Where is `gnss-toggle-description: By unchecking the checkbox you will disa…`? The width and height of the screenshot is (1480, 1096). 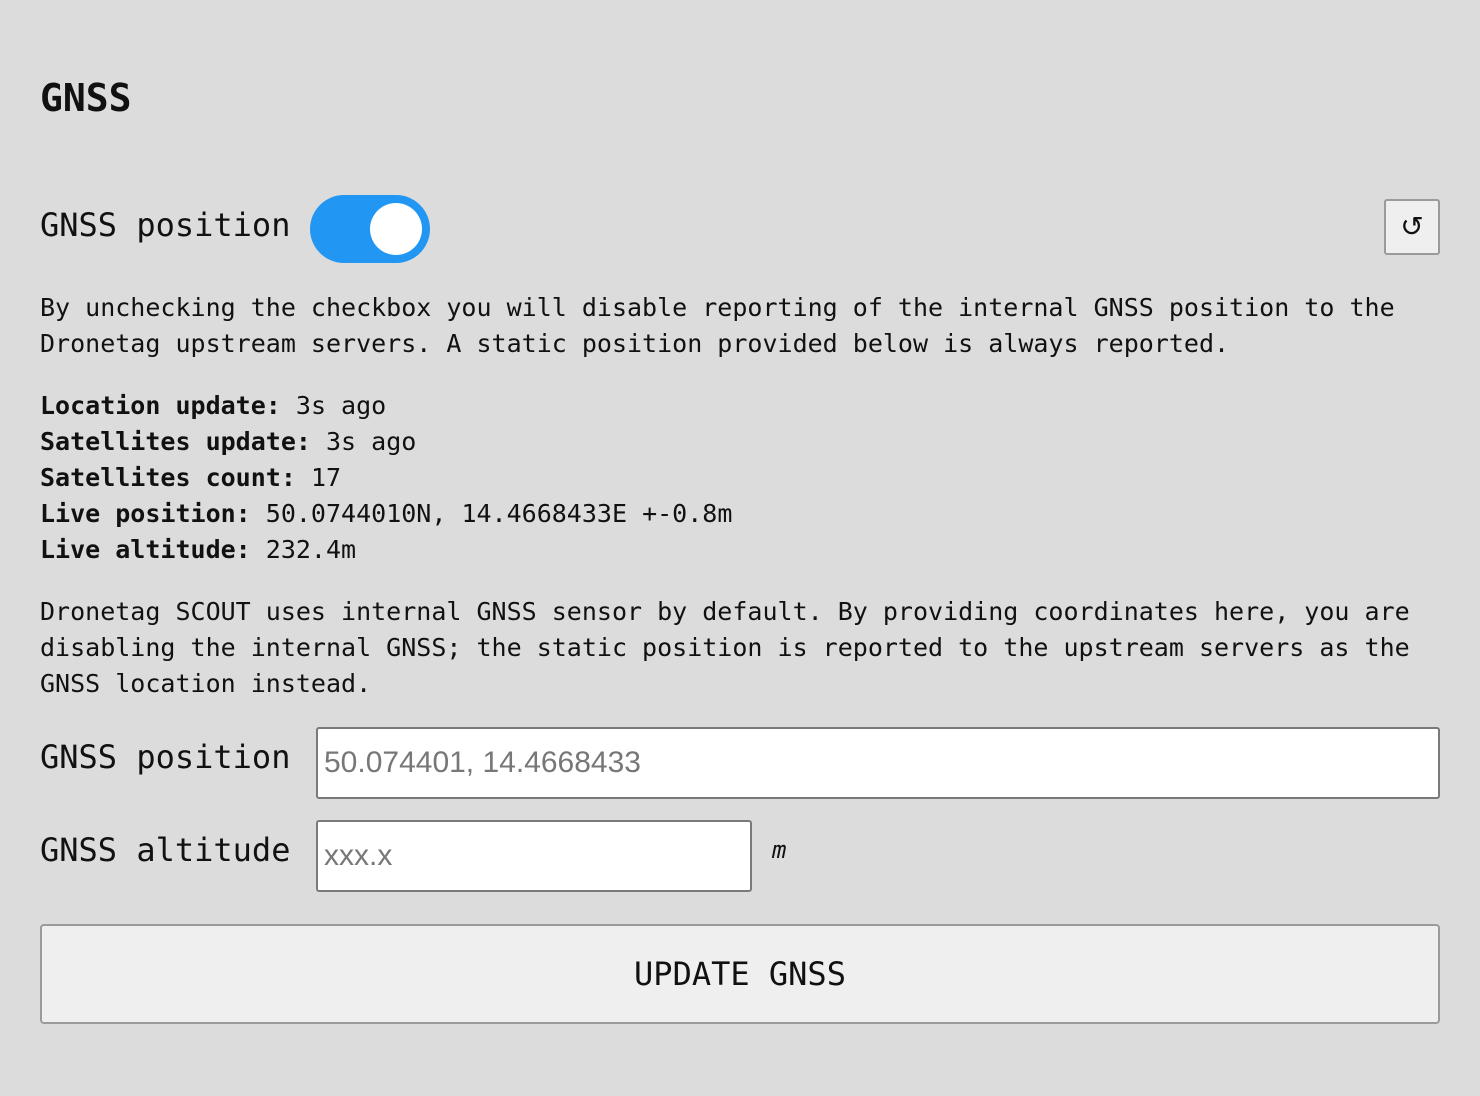
gnss-toggle-description: By unchecking the checkbox you will disa… is located at coordinates (717, 325).